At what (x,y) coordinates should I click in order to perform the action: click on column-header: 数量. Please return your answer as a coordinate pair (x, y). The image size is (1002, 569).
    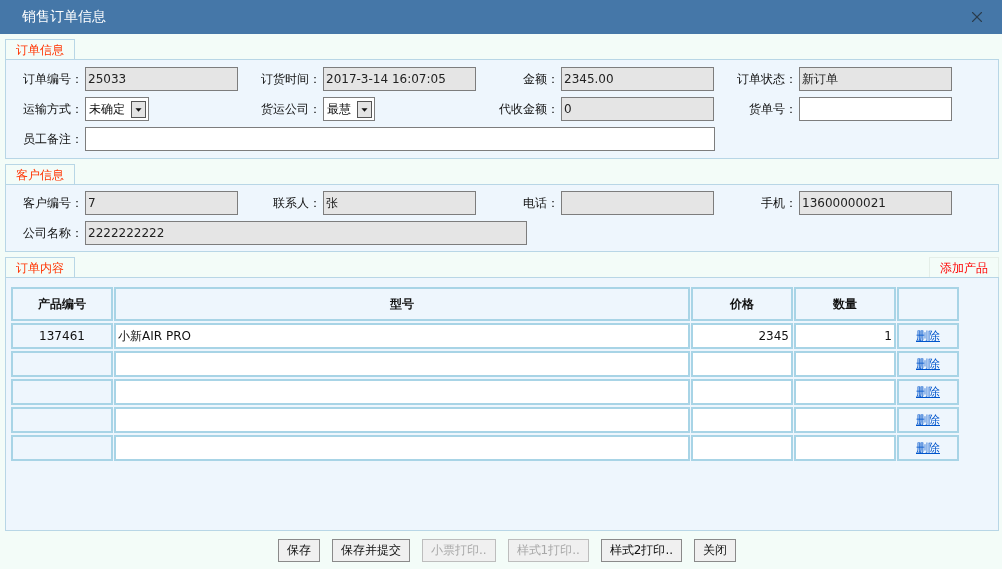
    Looking at the image, I should click on (845, 304).